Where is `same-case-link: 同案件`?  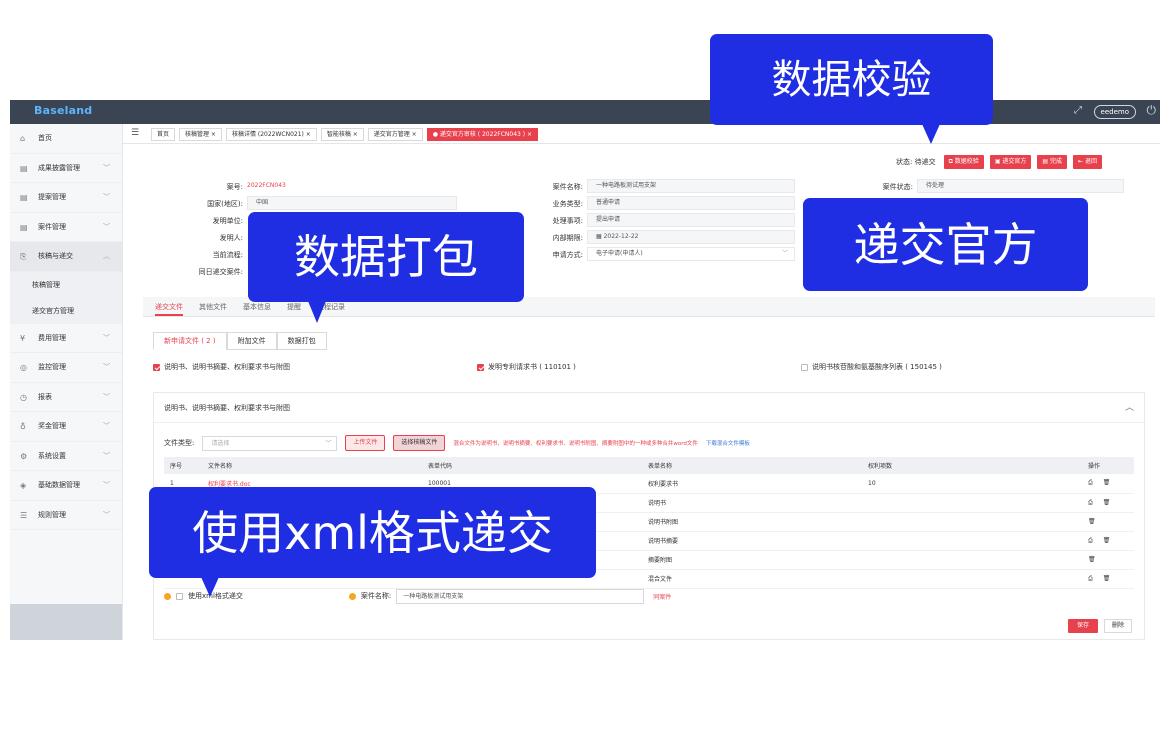
same-case-link: 同案件 is located at coordinates (662, 596).